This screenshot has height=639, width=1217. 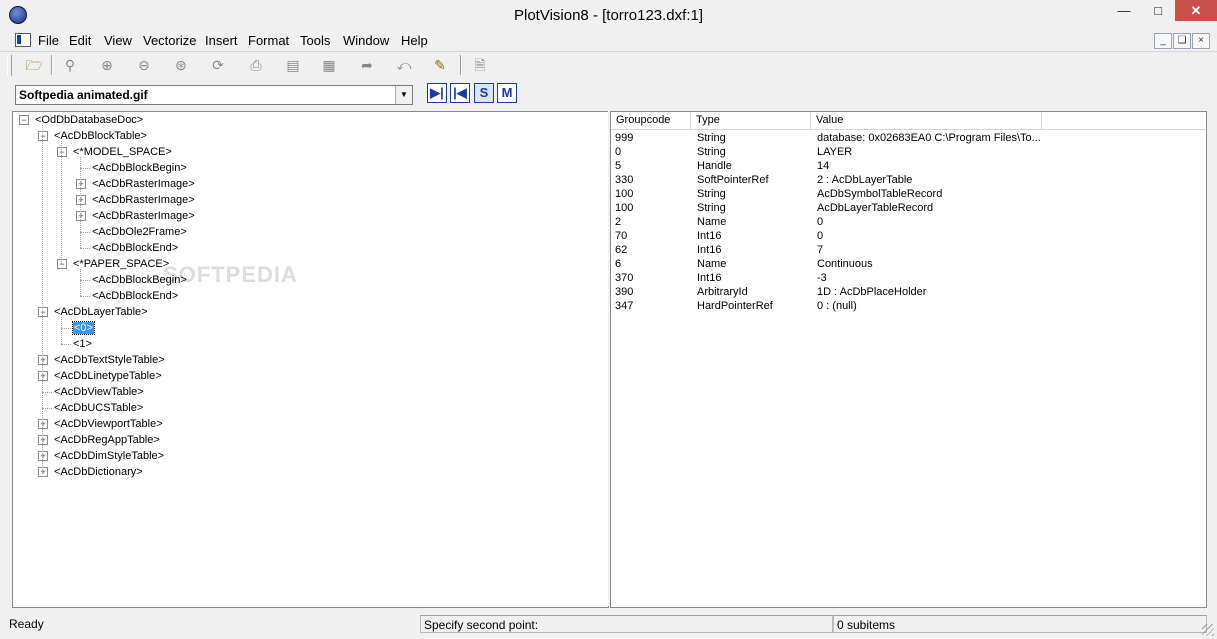 I want to click on tree-node: <1>, so click(x=82, y=344).